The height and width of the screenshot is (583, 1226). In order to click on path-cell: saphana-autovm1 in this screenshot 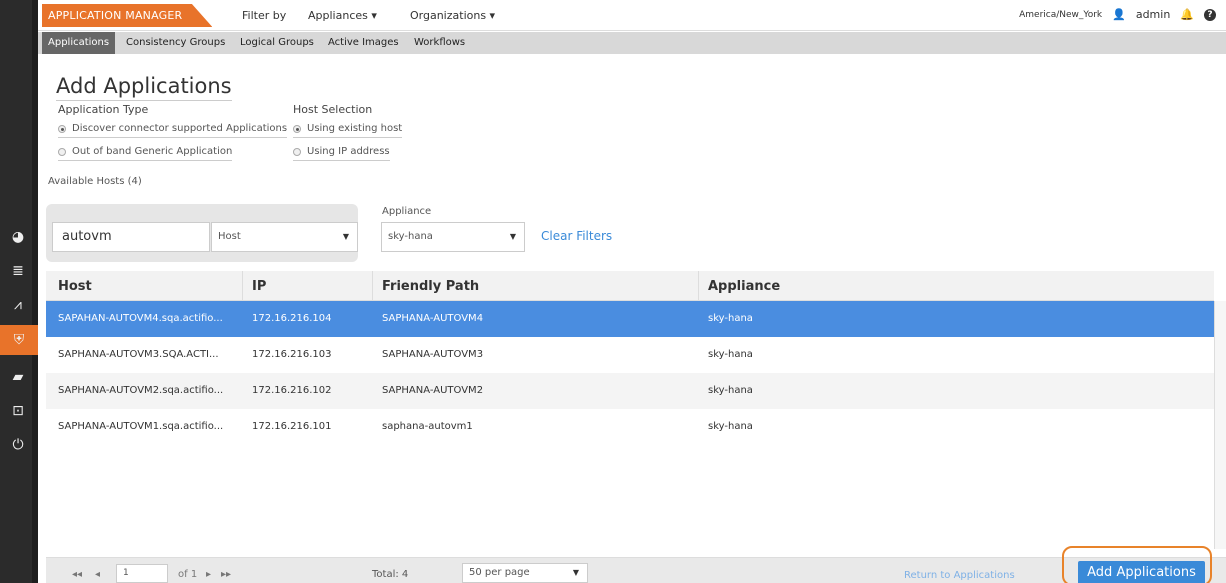, I will do `click(427, 426)`.